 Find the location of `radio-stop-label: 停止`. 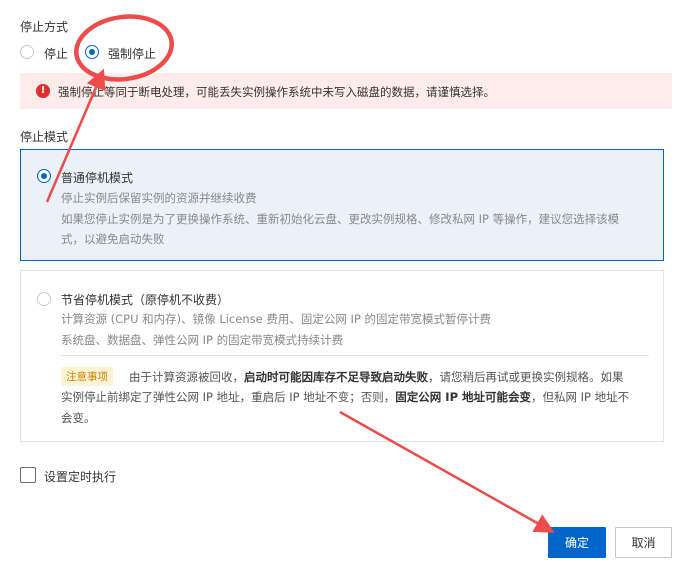

radio-stop-label: 停止 is located at coordinates (56, 53).